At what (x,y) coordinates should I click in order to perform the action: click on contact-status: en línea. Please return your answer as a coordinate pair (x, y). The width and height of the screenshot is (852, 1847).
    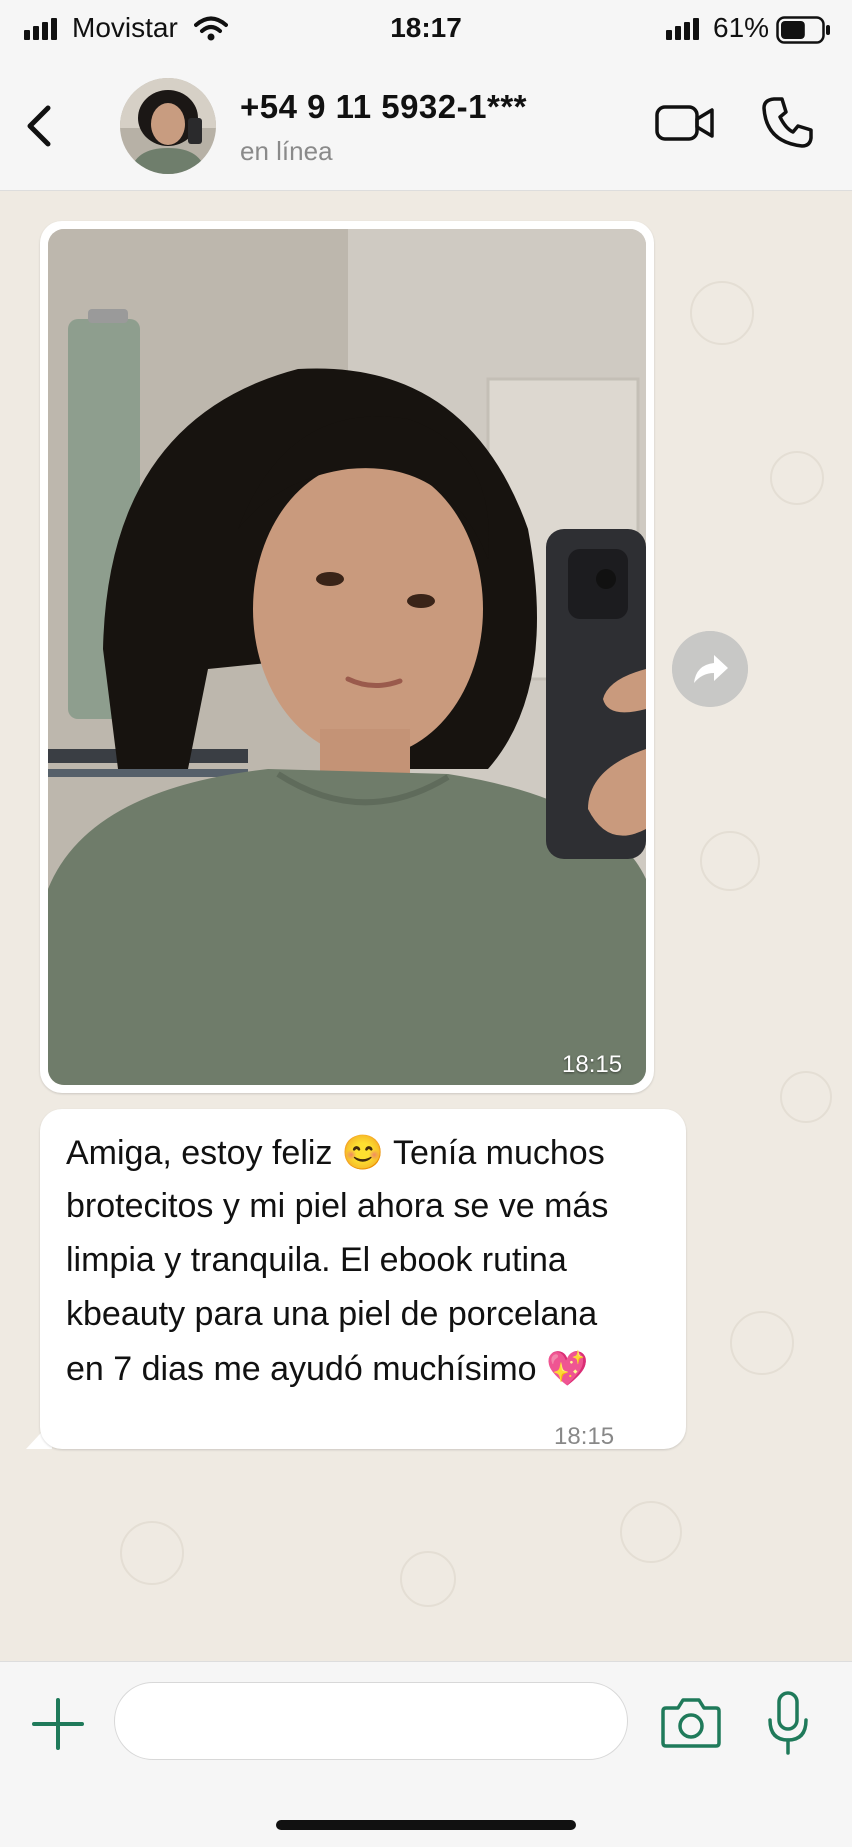
    Looking at the image, I should click on (286, 151).